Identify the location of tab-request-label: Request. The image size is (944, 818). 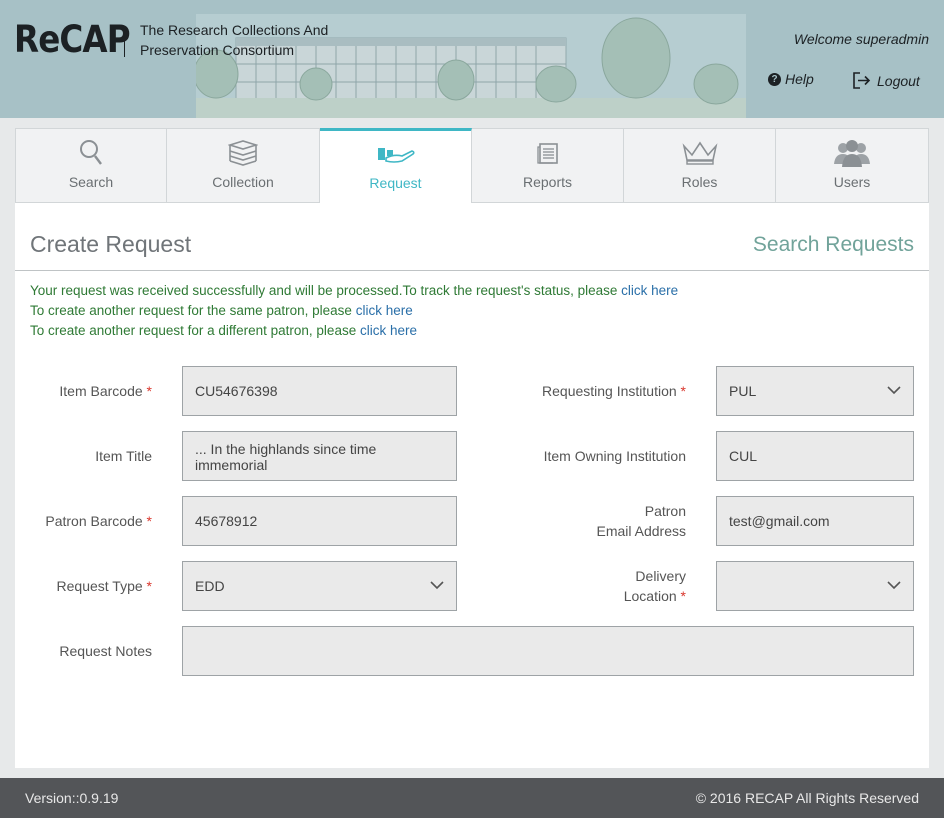
(395, 183).